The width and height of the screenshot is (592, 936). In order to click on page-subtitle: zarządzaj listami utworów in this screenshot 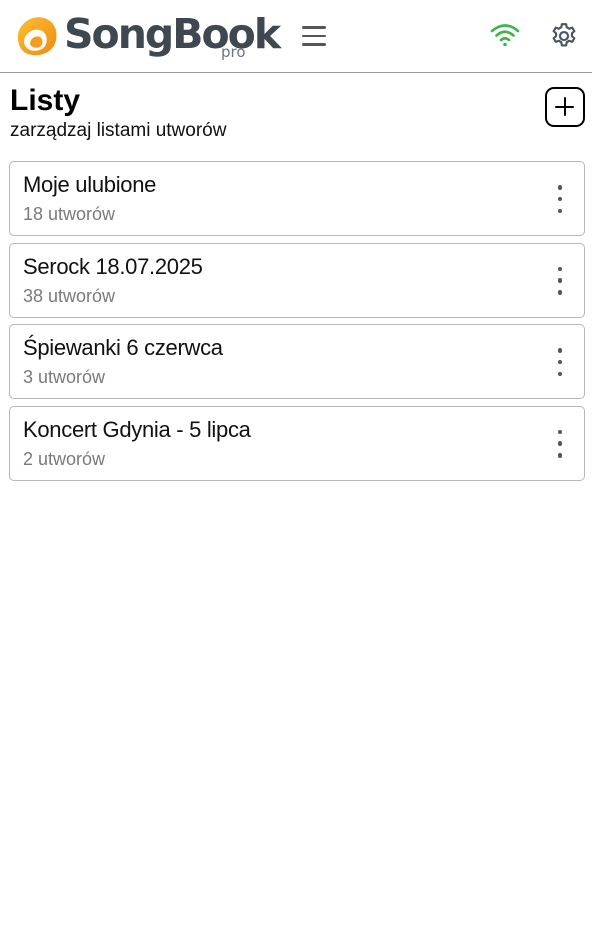, I will do `click(118, 130)`.